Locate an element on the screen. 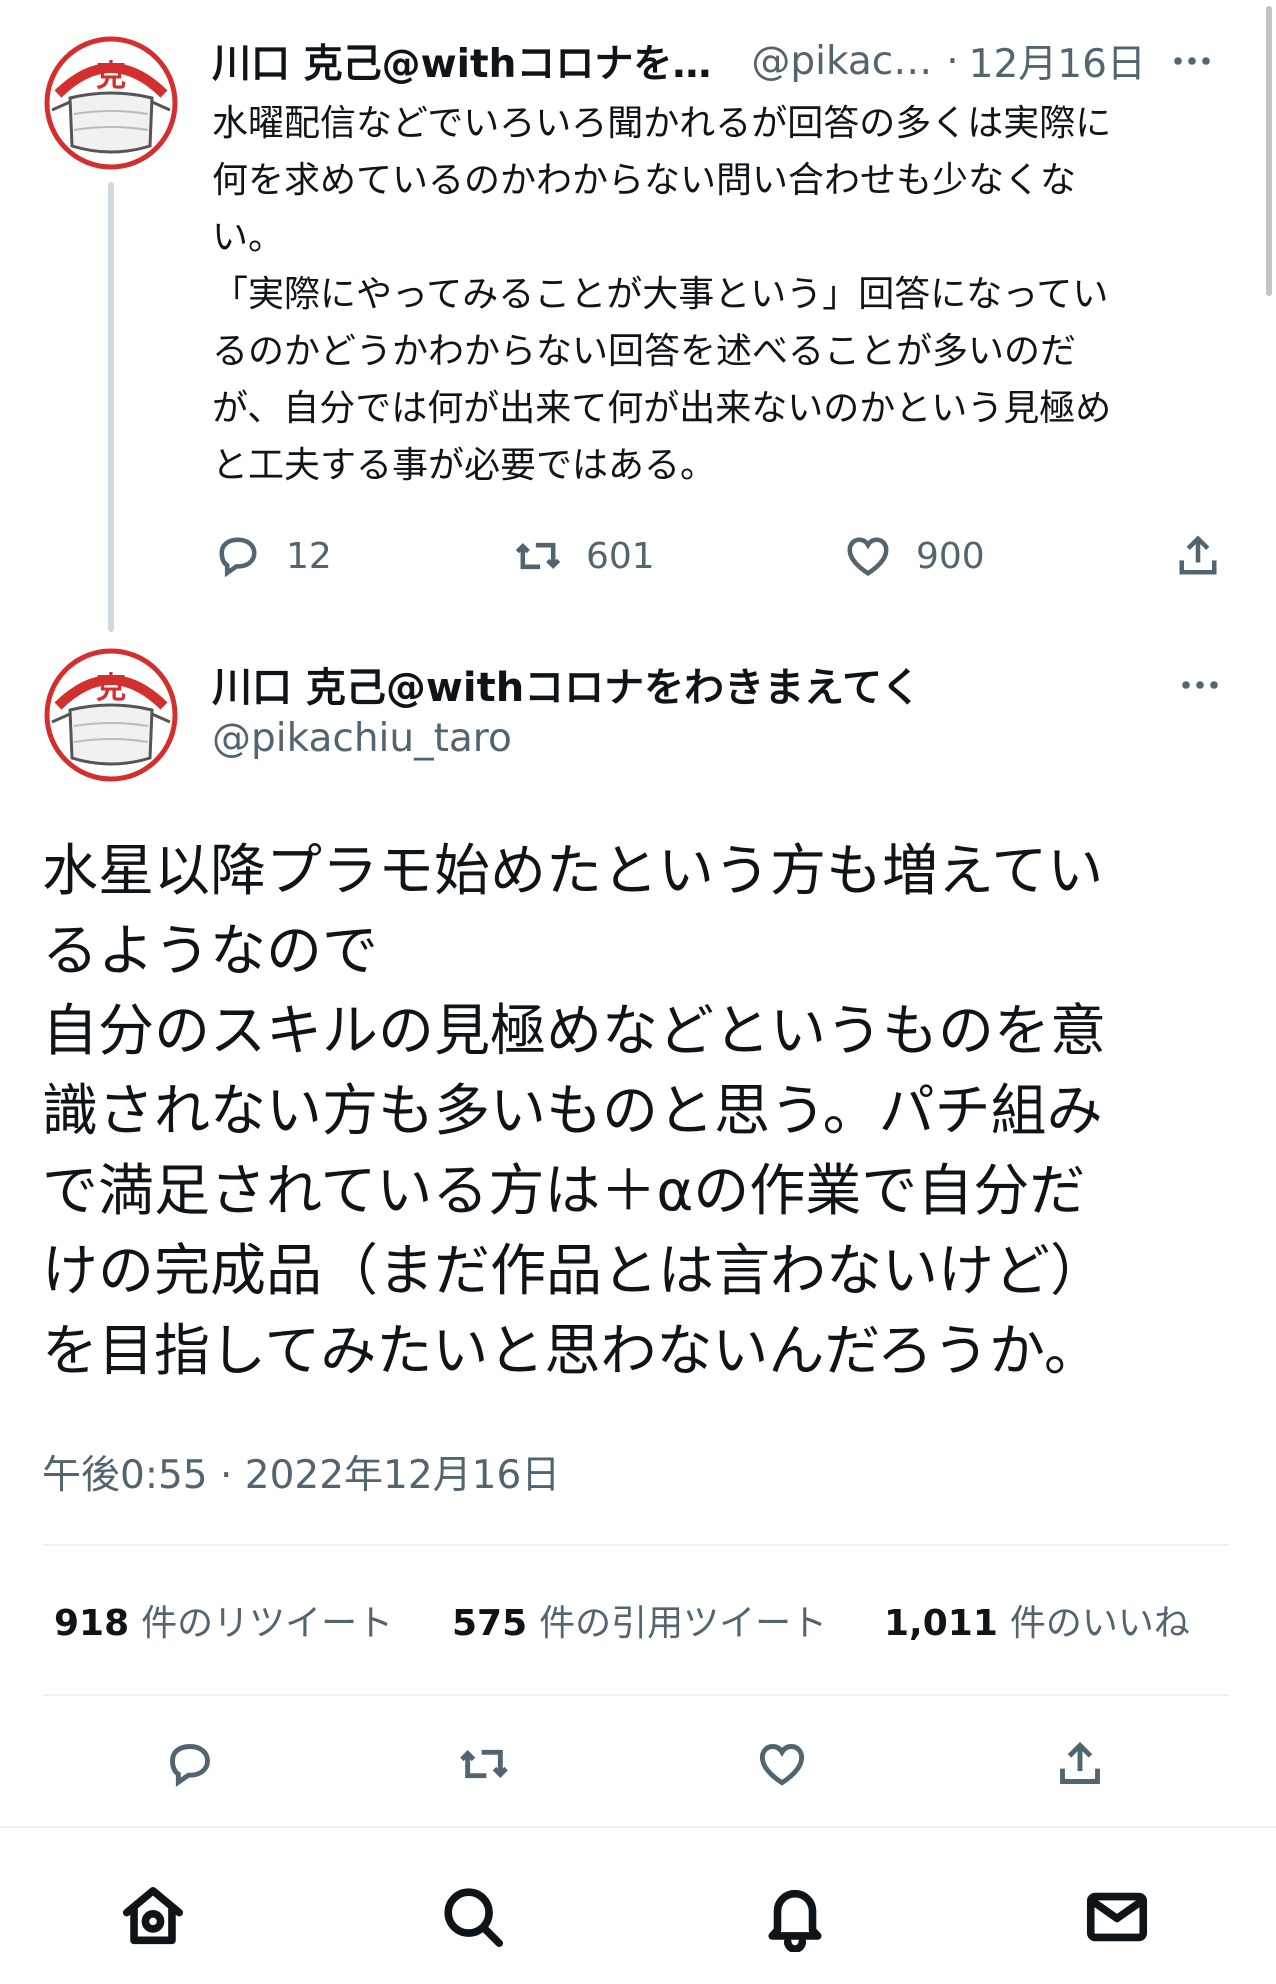 The image size is (1276, 1984). retweet-button is located at coordinates (484, 1764).